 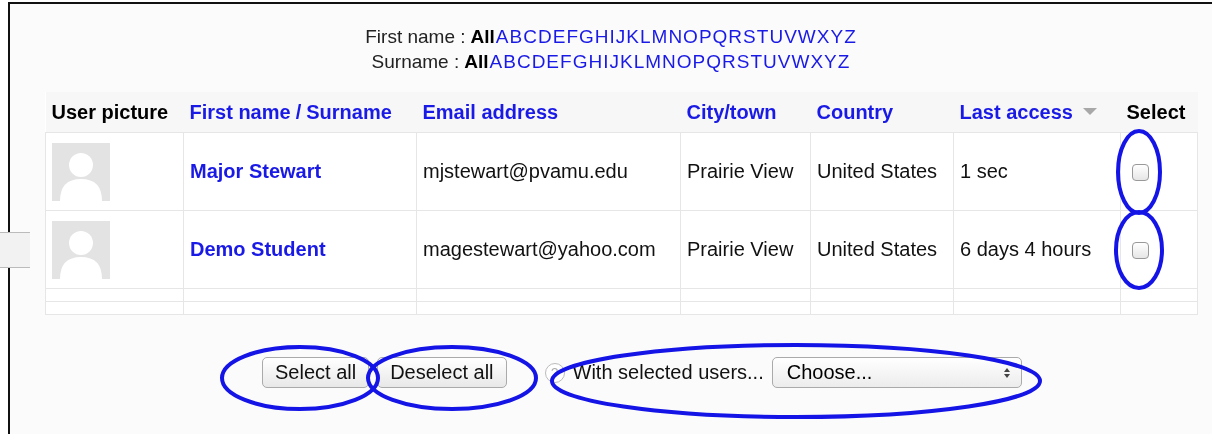 What do you see at coordinates (316, 372) in the screenshot?
I see `action-button: Select all` at bounding box center [316, 372].